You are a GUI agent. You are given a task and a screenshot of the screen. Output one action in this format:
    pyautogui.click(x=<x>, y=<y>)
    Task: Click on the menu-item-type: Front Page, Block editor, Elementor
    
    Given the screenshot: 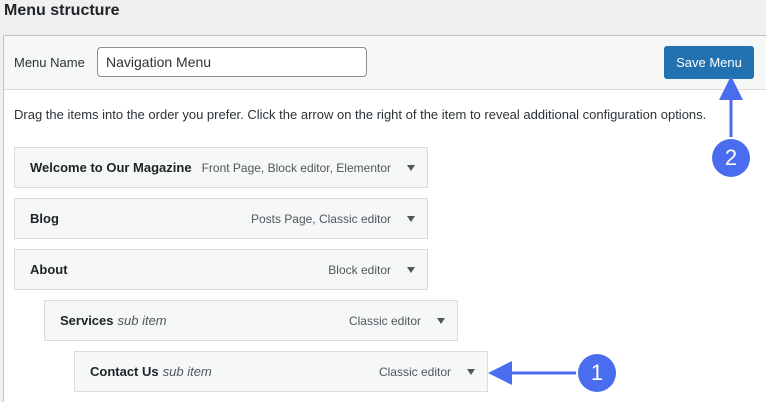 What is the action you would take?
    pyautogui.click(x=296, y=168)
    